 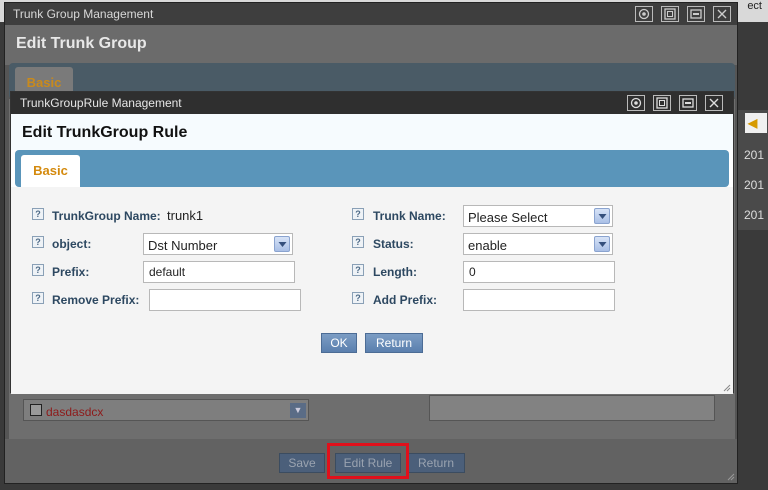 I want to click on add-prefix-label: Add Prefix:, so click(x=405, y=300).